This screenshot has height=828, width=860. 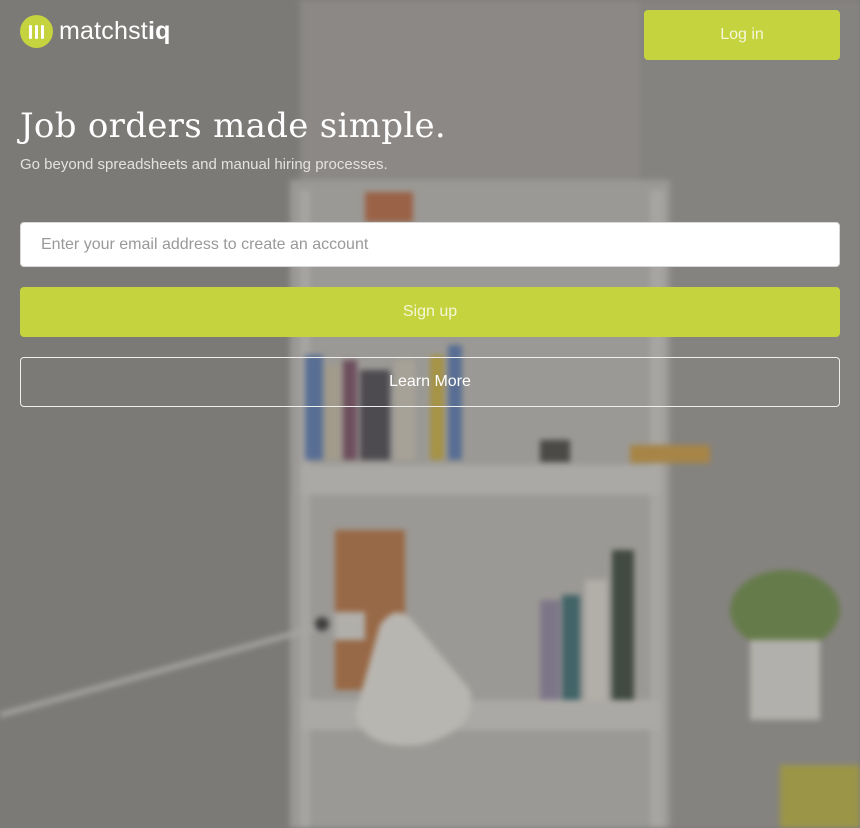 I want to click on logo-wordmark-bold: iq, so click(x=159, y=31).